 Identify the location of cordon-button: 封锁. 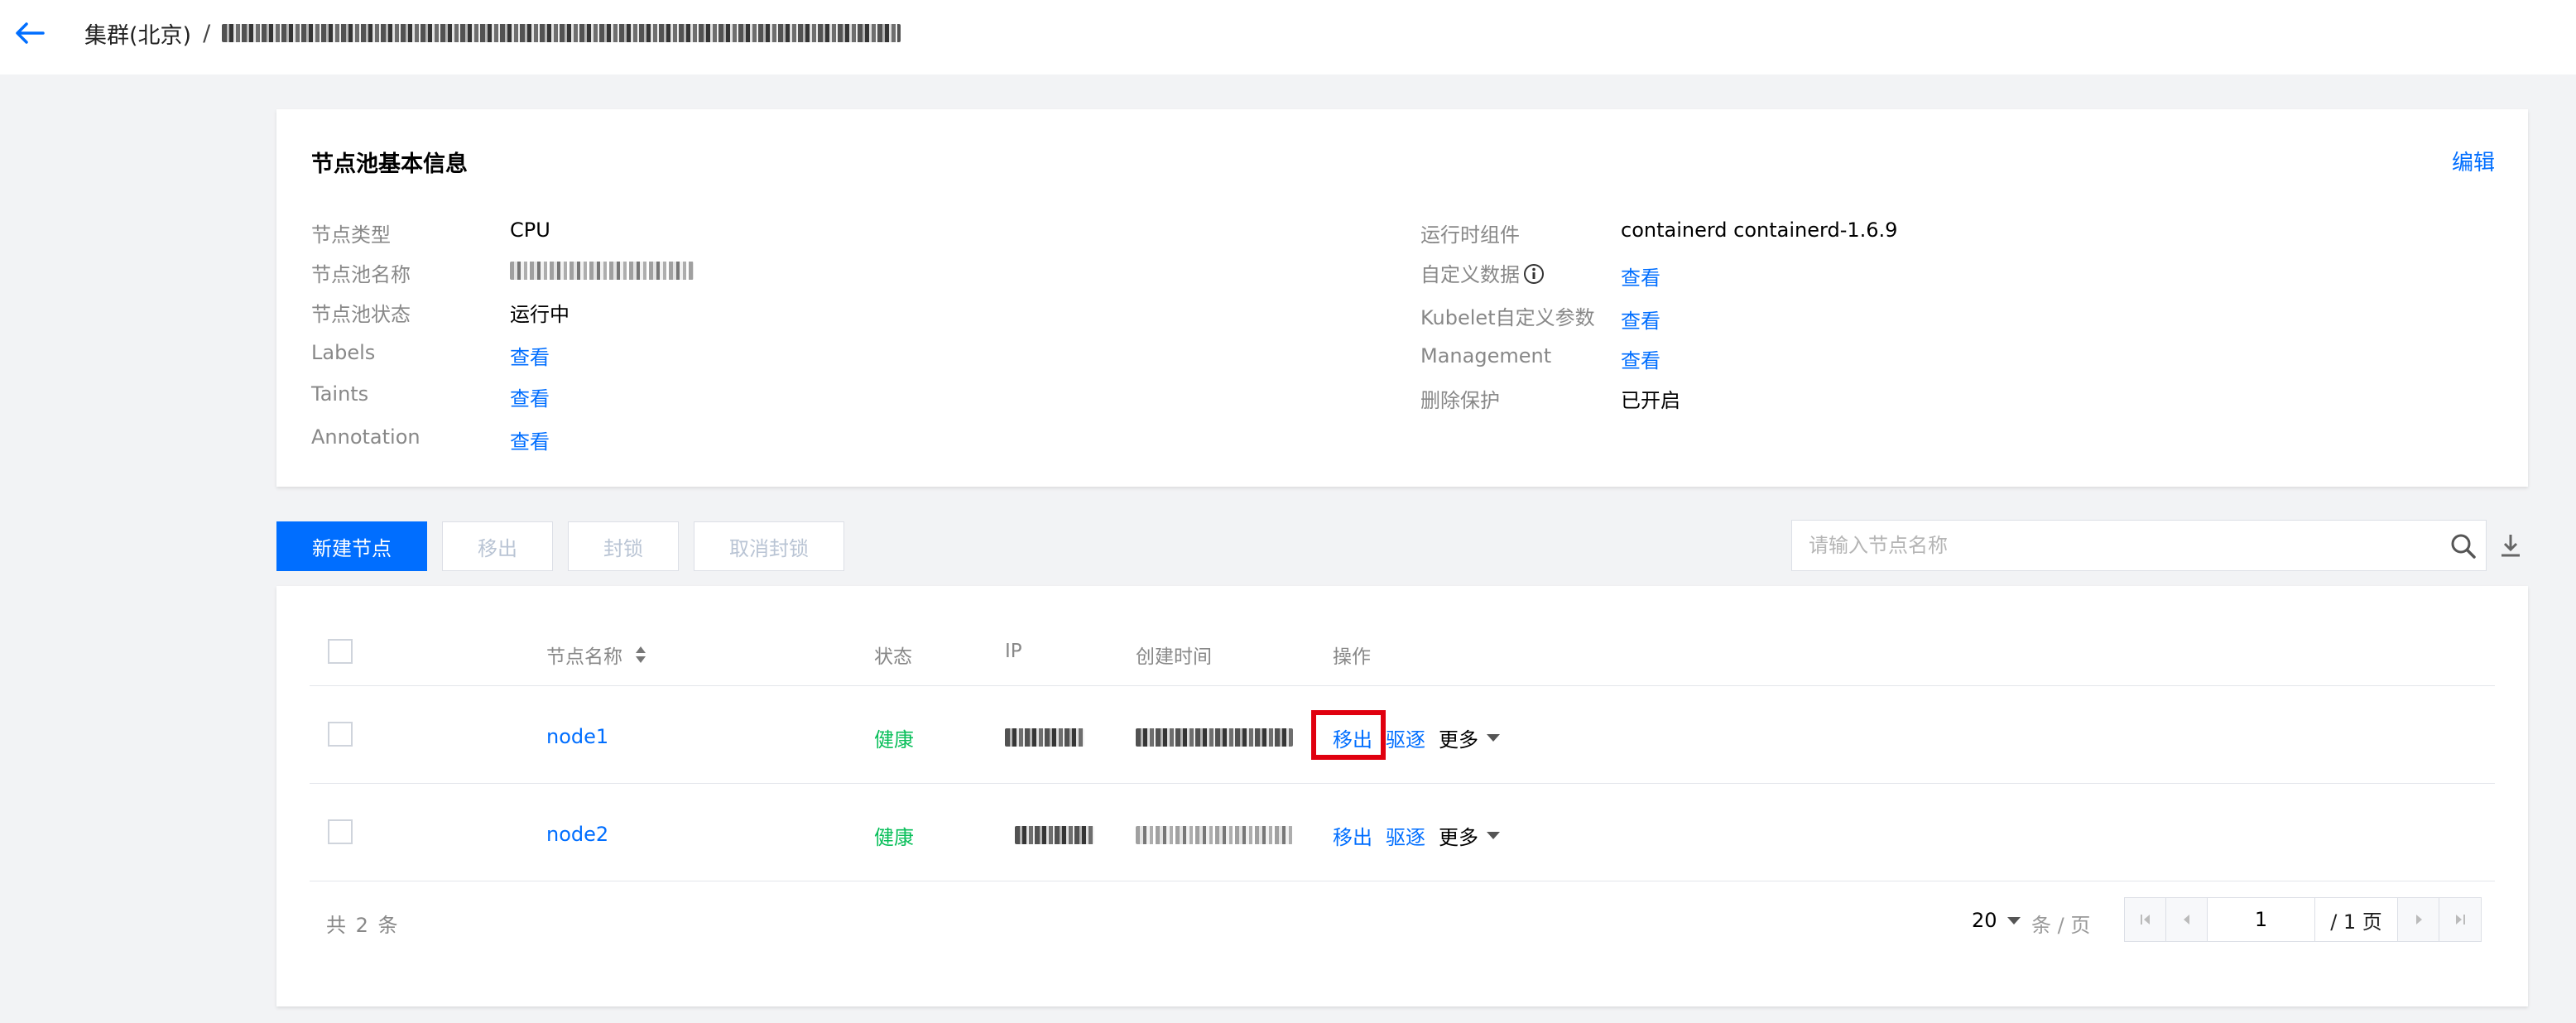
(623, 546).